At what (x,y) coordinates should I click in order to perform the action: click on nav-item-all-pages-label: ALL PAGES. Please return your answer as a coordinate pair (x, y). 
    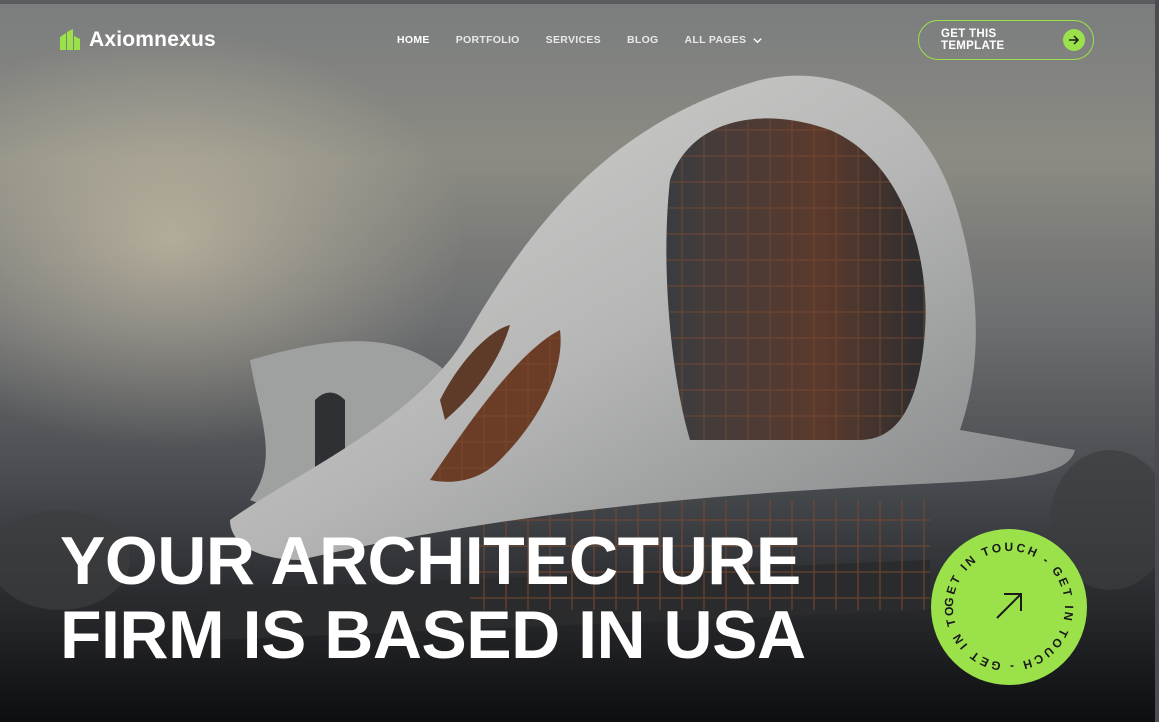
    Looking at the image, I should click on (715, 40).